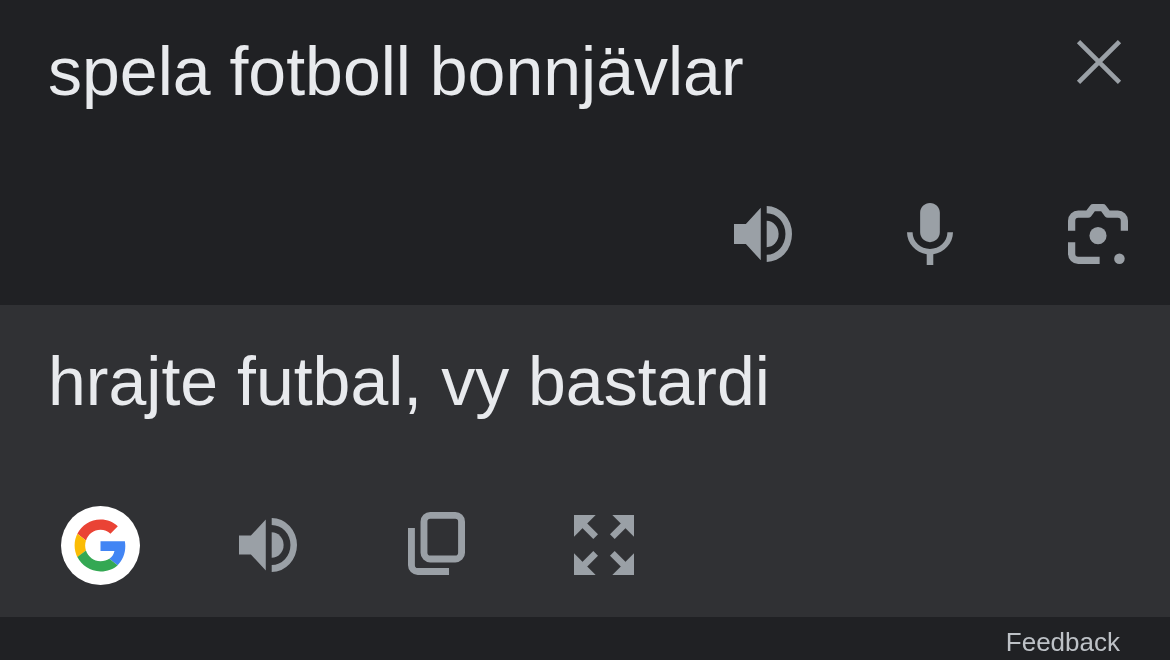  I want to click on google-logo-icon, so click(100, 545).